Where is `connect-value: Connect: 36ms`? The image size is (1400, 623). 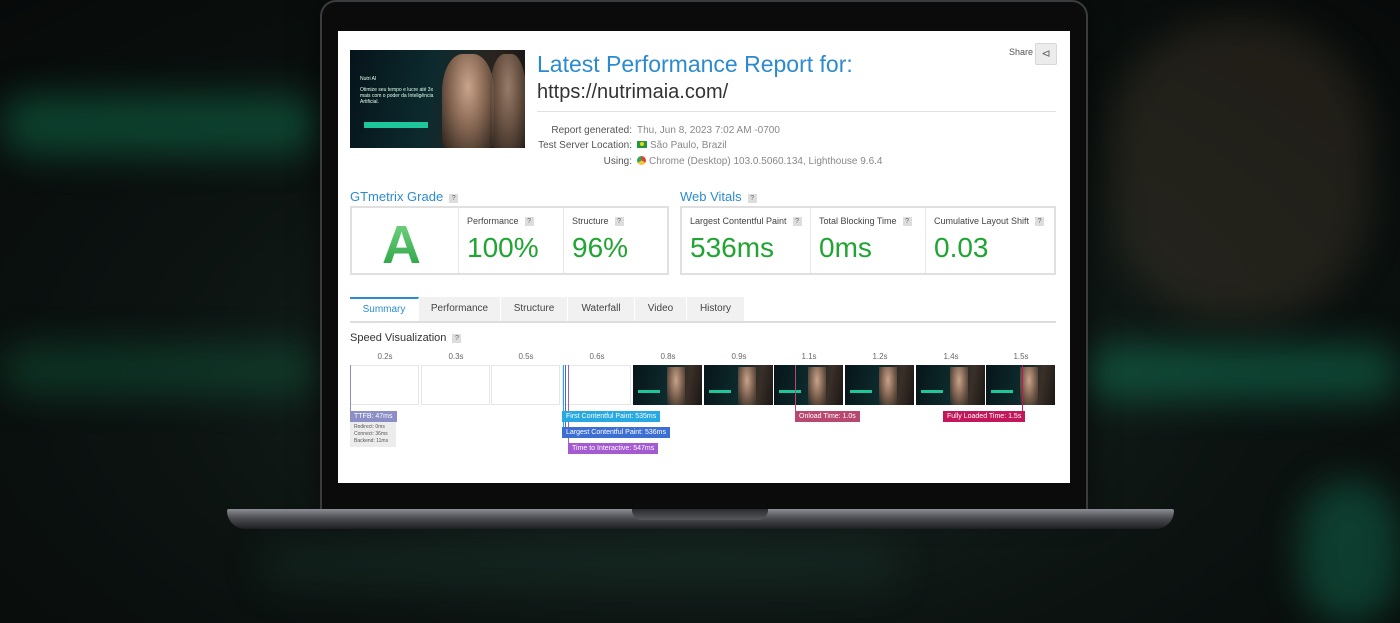
connect-value: Connect: 36ms is located at coordinates (371, 434).